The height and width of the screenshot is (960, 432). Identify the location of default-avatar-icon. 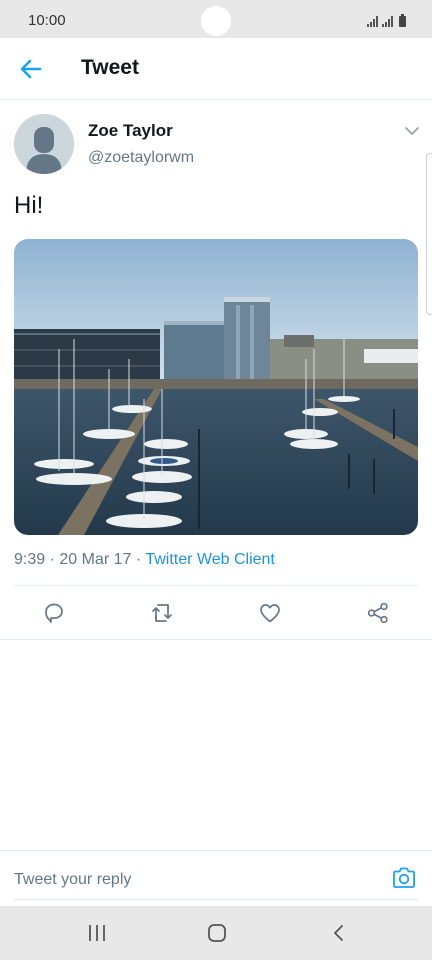
(44, 144).